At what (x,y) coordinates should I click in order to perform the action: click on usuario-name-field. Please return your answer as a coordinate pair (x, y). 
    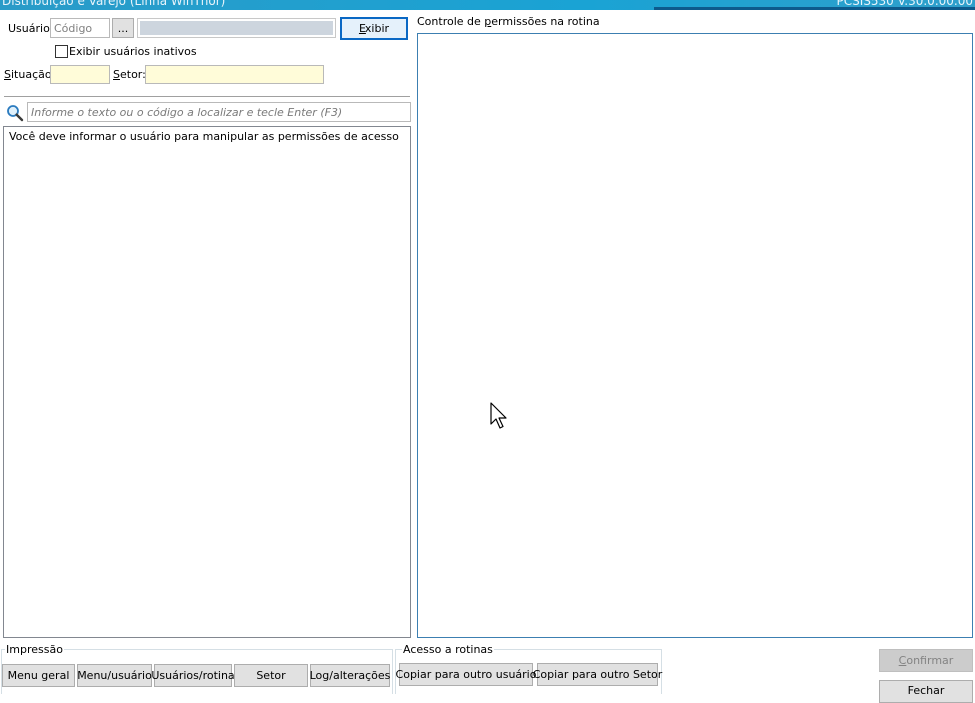
    Looking at the image, I should click on (236, 28).